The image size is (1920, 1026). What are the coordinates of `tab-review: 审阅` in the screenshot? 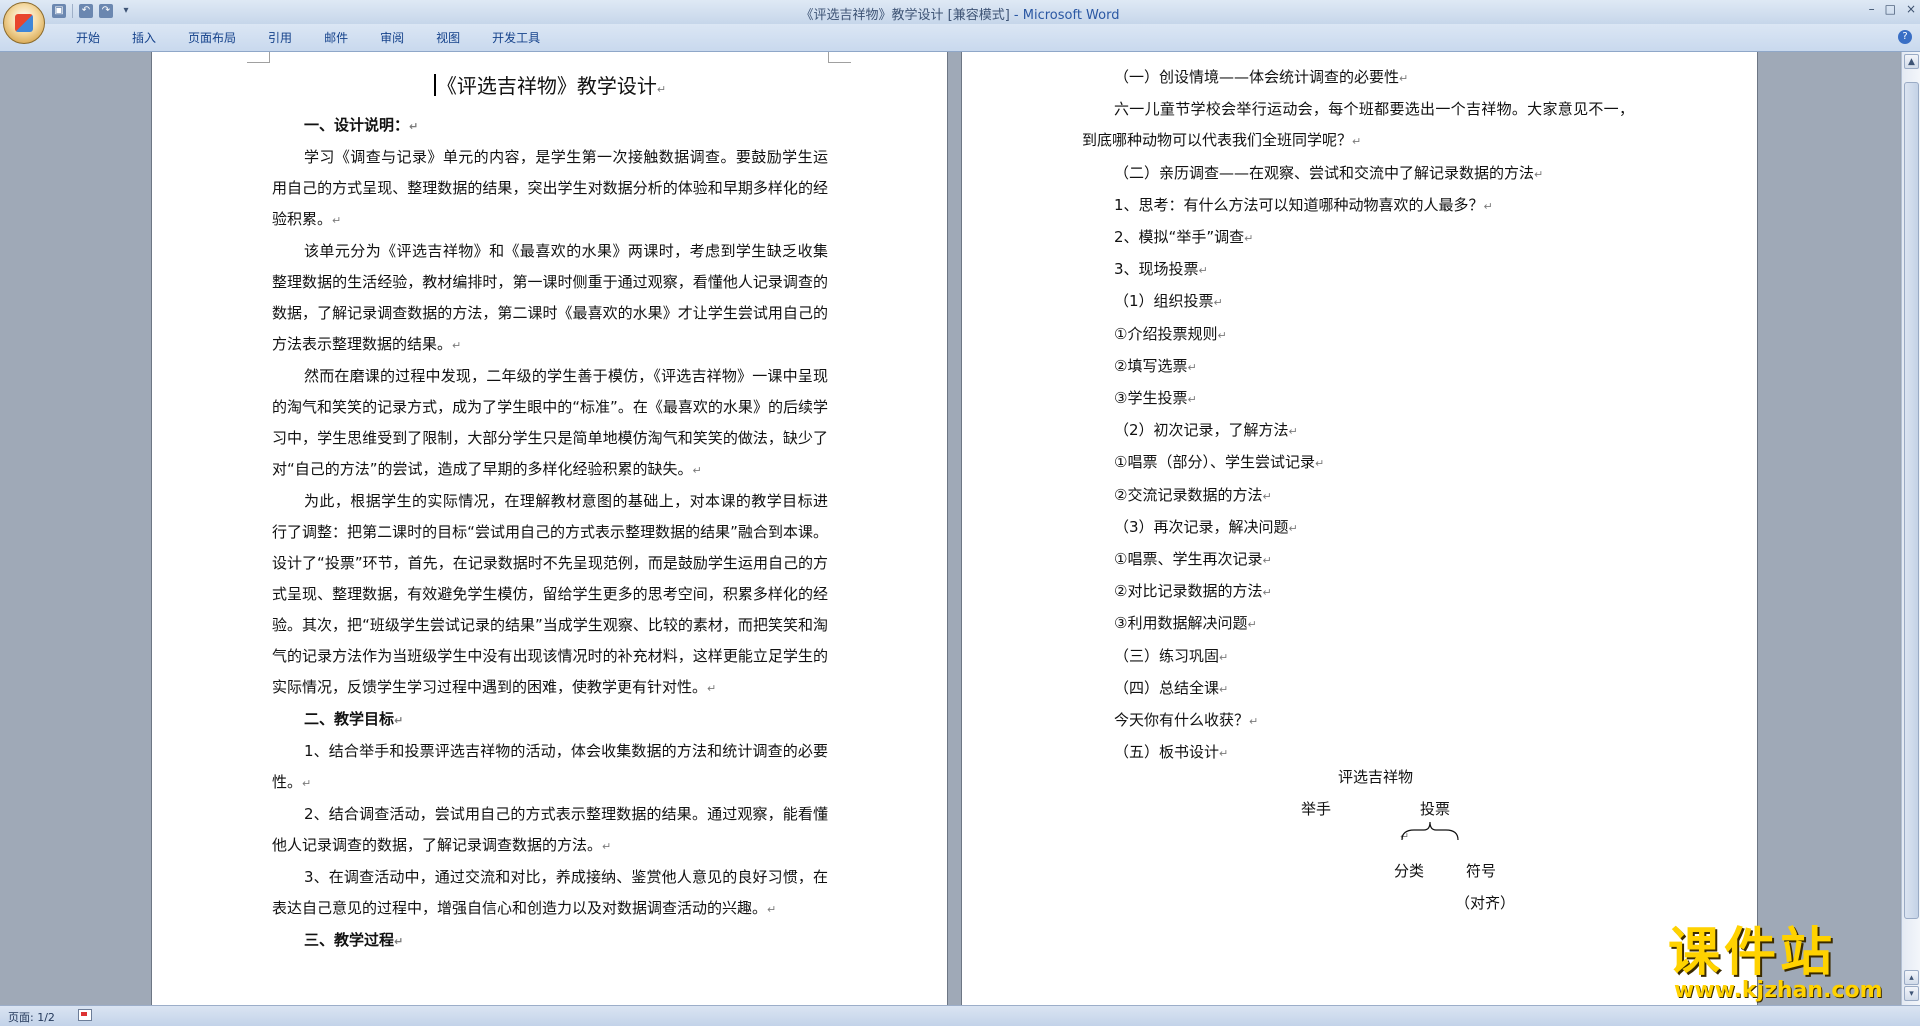 It's located at (392, 38).